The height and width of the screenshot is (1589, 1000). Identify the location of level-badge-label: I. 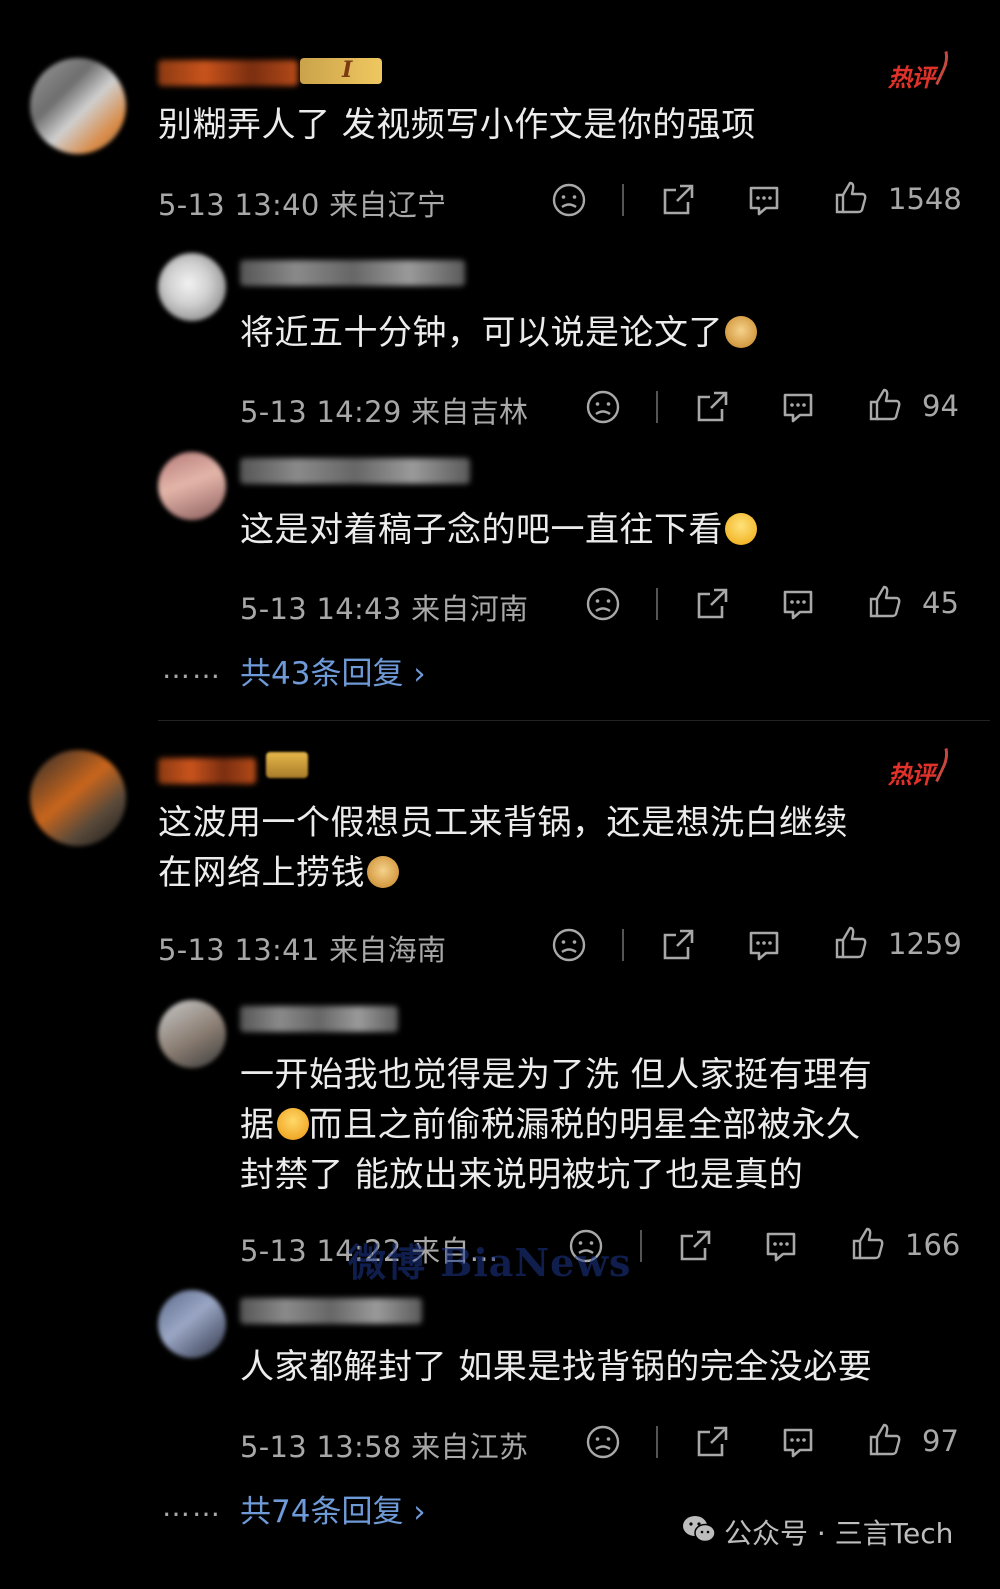
(347, 70).